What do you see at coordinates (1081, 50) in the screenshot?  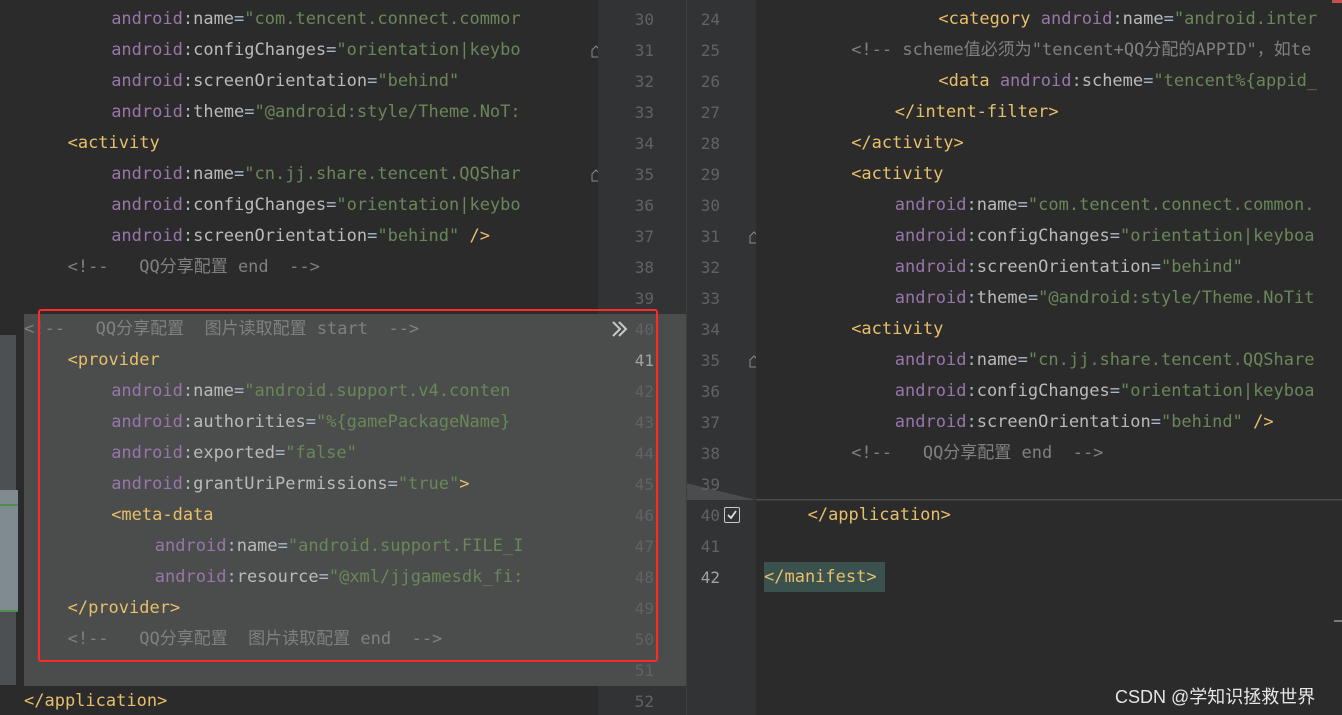 I see `code-line: <!-- scheme值必须为"tencent+QQ分配的APPID"，如te` at bounding box center [1081, 50].